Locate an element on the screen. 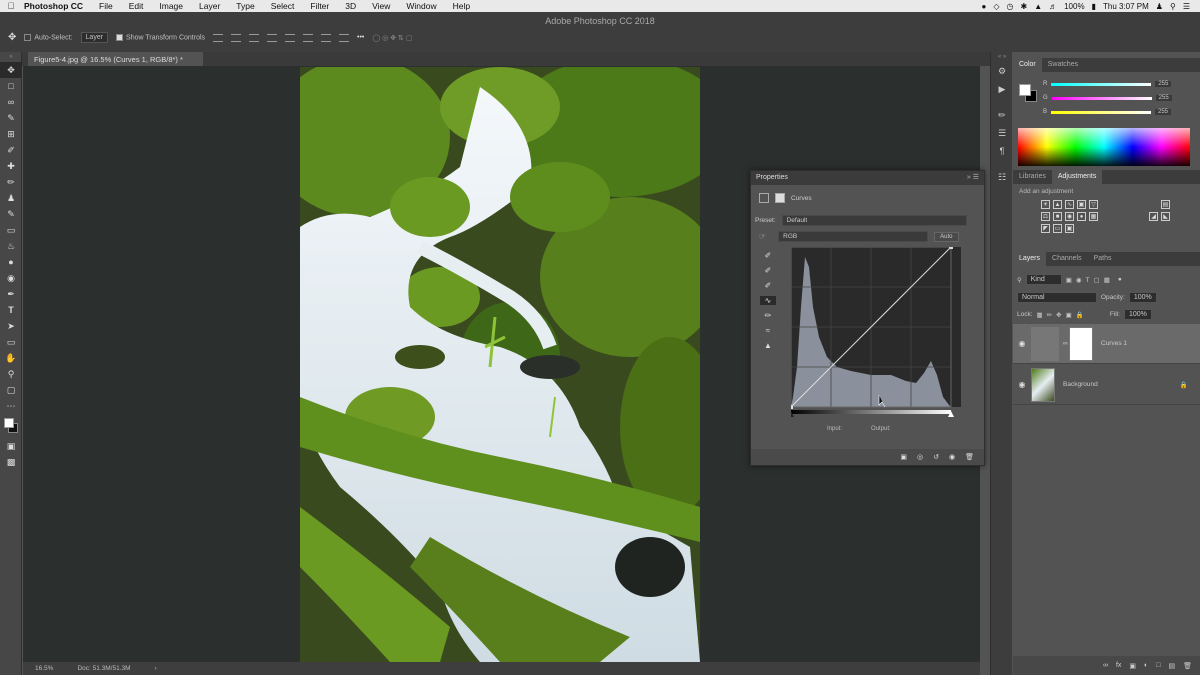  tab-color: Color is located at coordinates (1027, 65).